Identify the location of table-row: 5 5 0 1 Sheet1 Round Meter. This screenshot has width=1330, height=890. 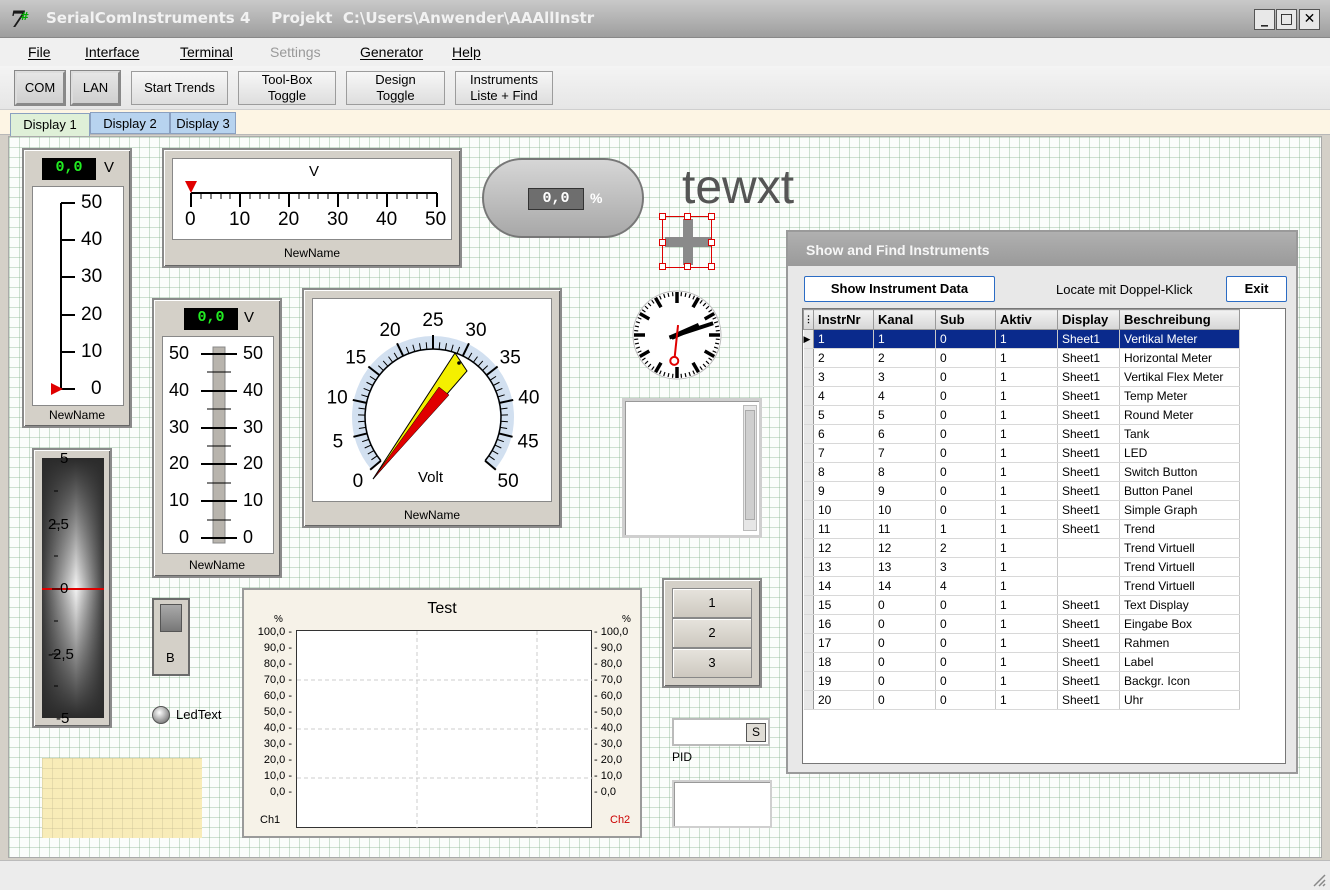
(1021, 415).